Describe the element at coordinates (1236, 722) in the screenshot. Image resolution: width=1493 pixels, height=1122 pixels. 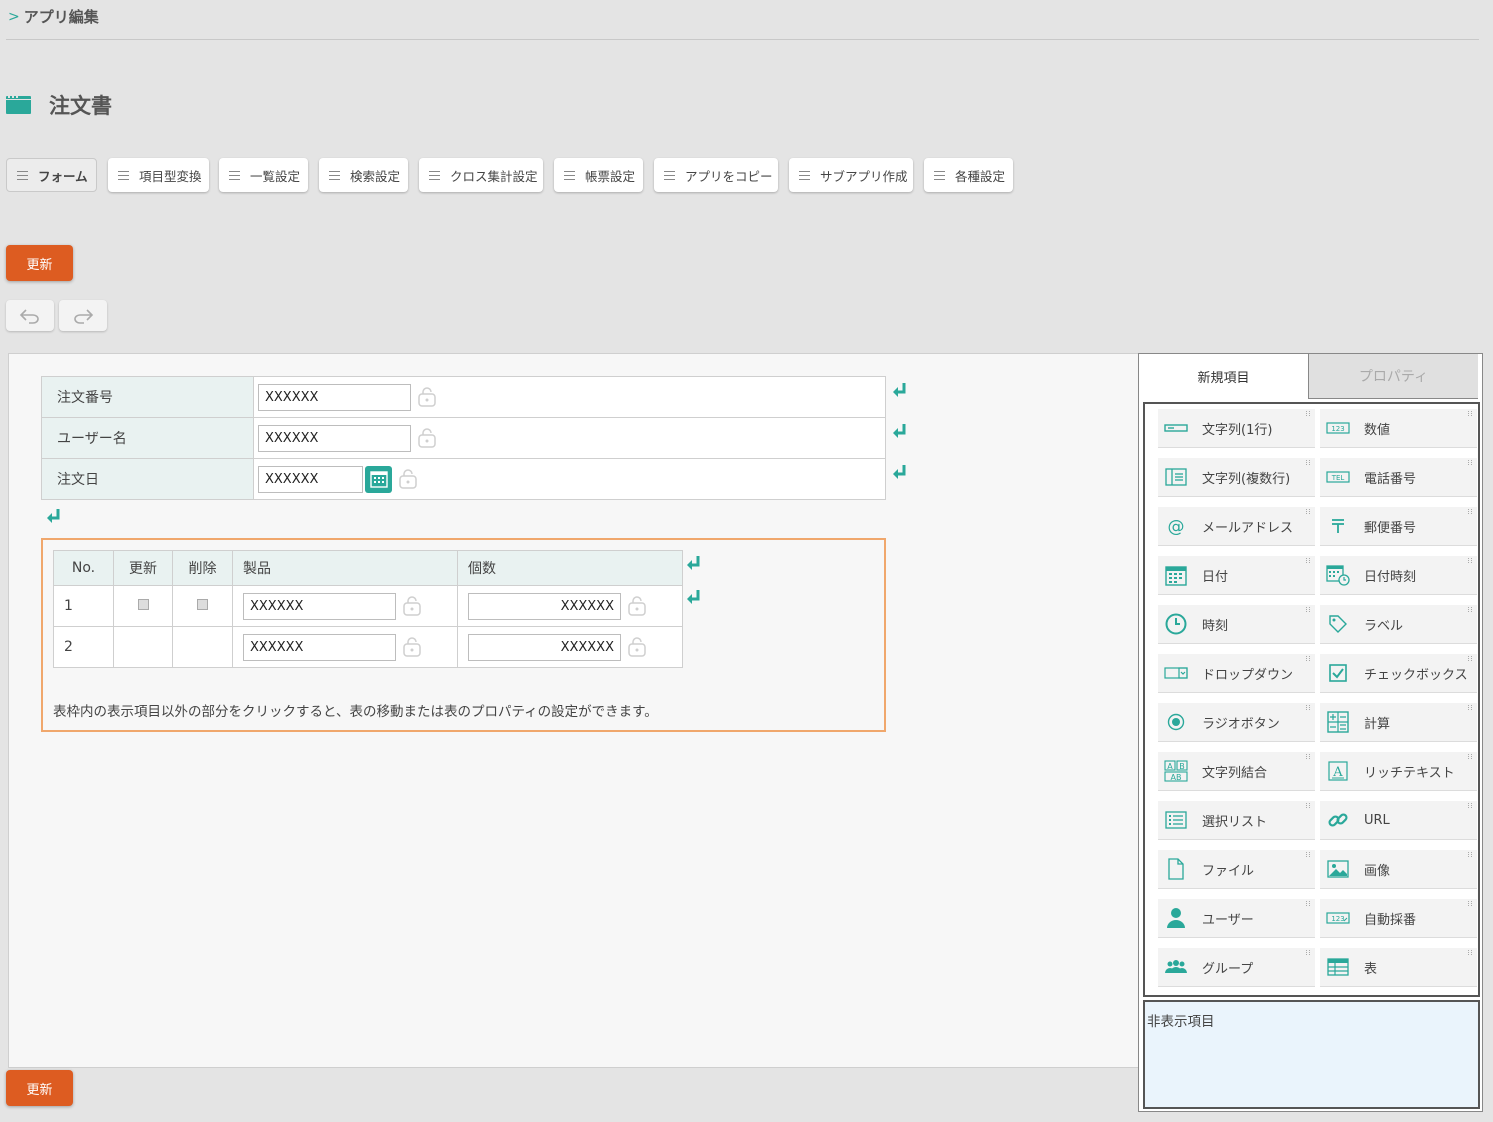
I see `palette-item-radio: ラジオボタン` at that location.